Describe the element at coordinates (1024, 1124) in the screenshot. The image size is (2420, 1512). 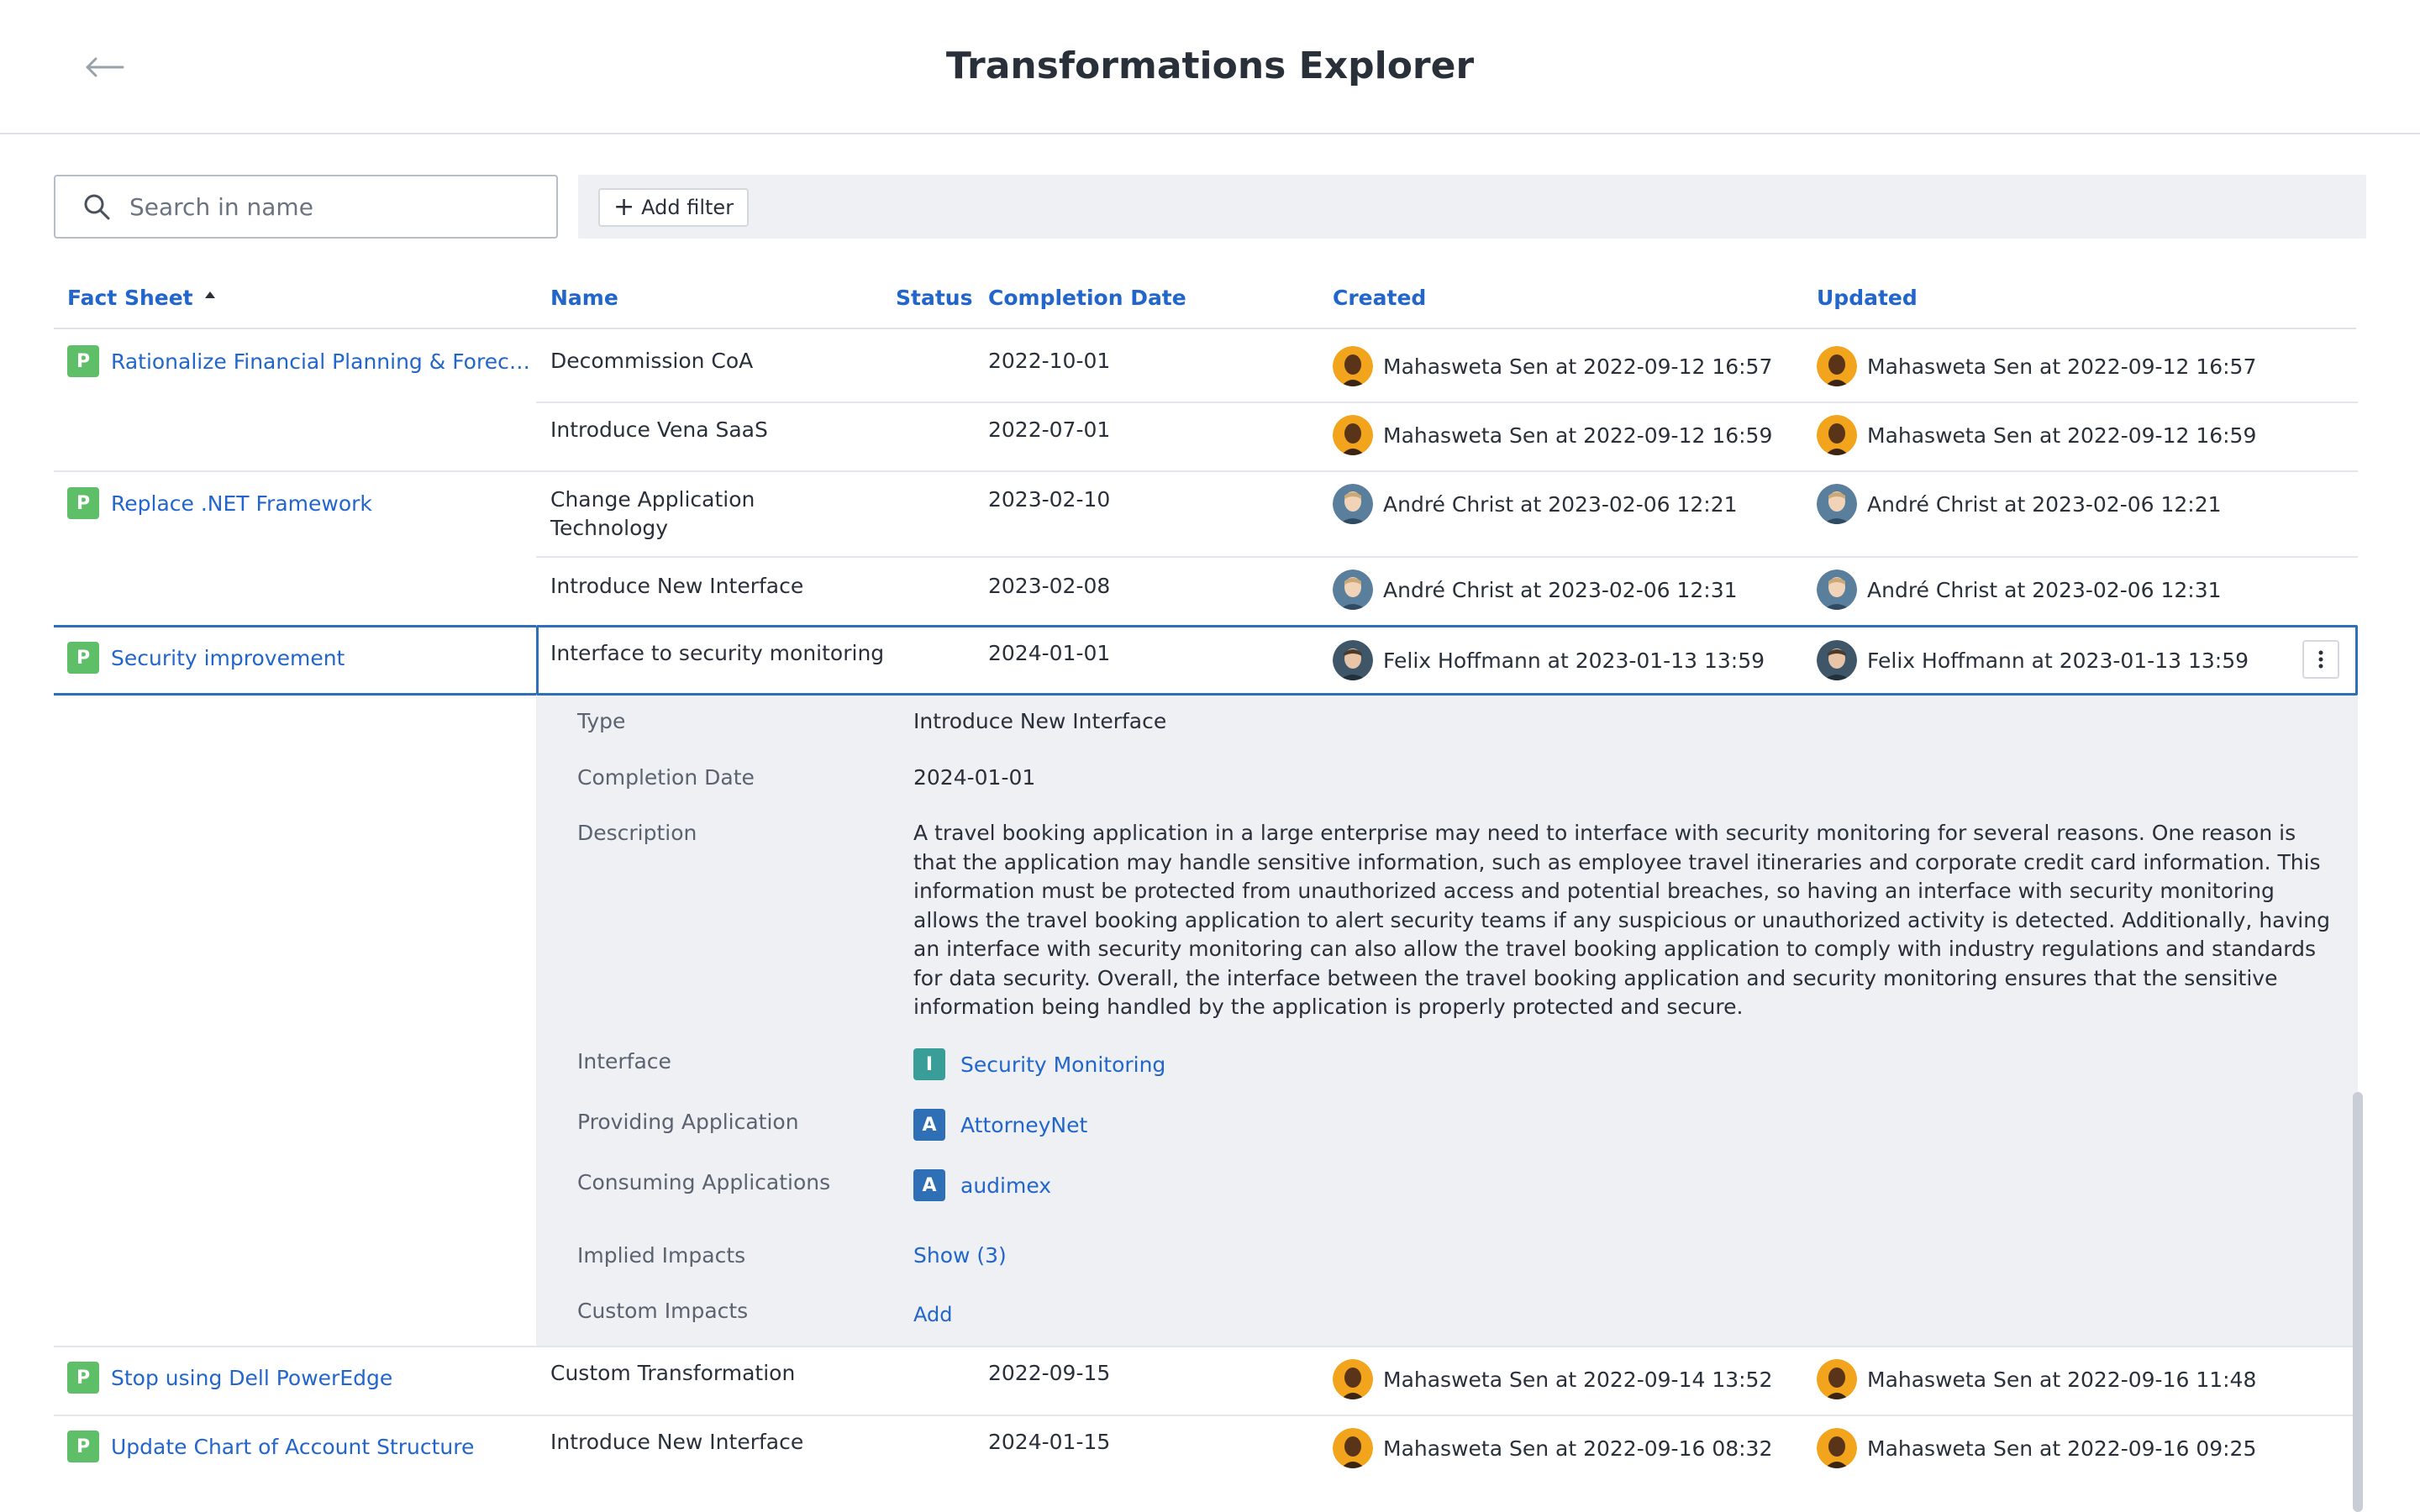
I see `providing-application-name: AttorneyNet` at that location.